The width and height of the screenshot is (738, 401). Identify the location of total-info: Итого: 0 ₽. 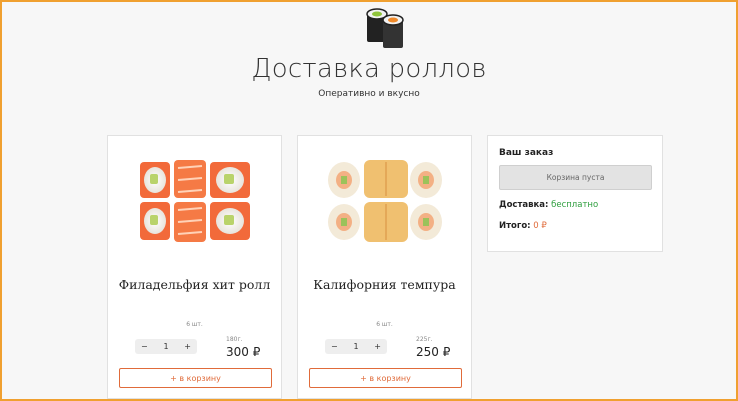
(523, 226).